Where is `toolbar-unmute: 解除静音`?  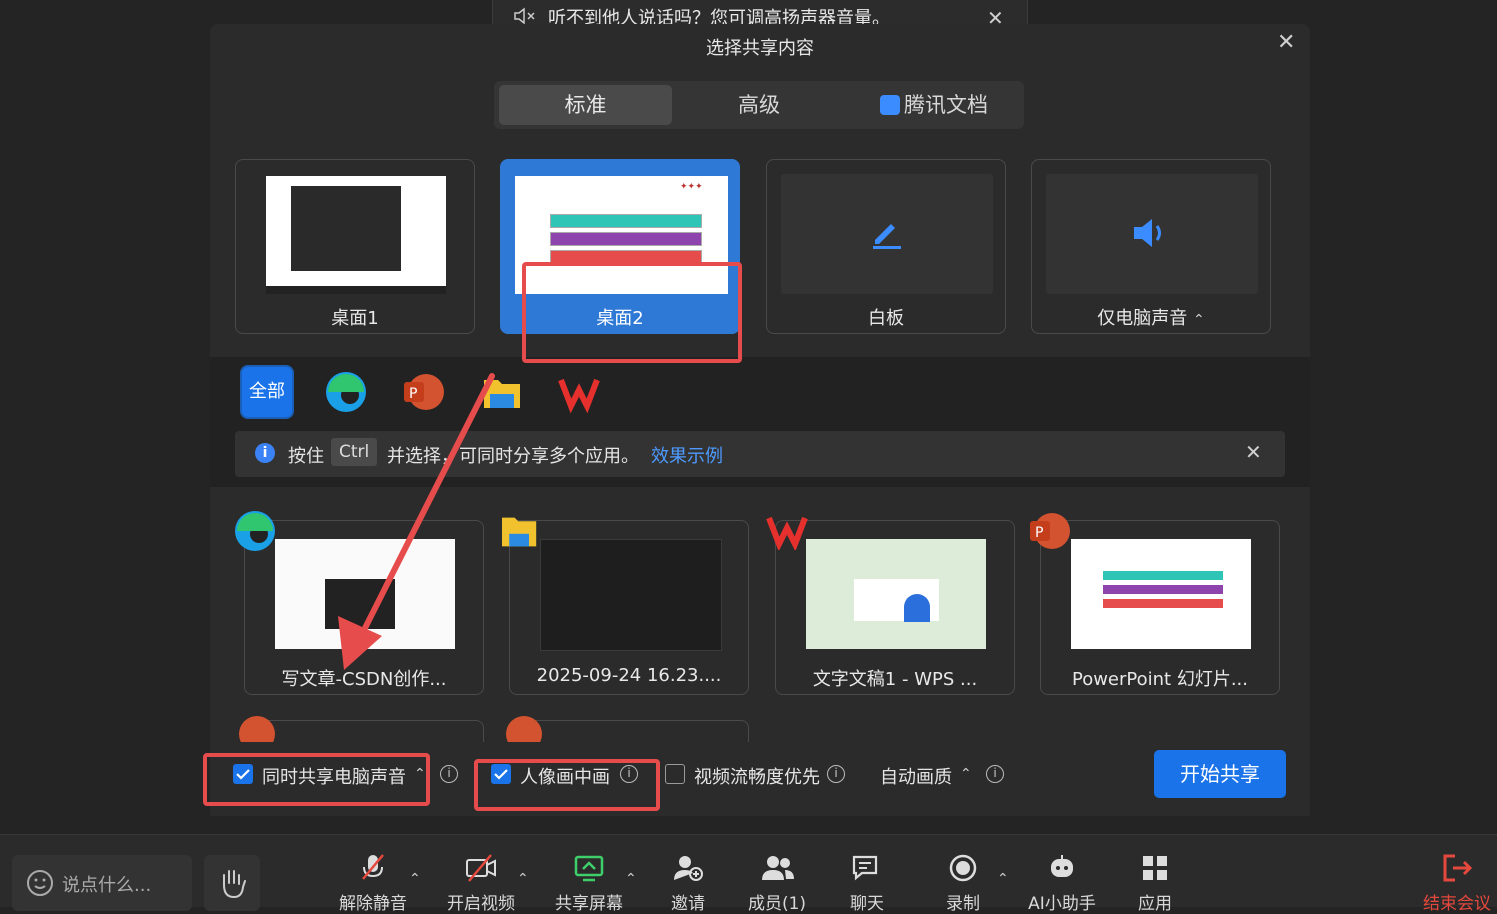 toolbar-unmute: 解除静音 is located at coordinates (373, 883).